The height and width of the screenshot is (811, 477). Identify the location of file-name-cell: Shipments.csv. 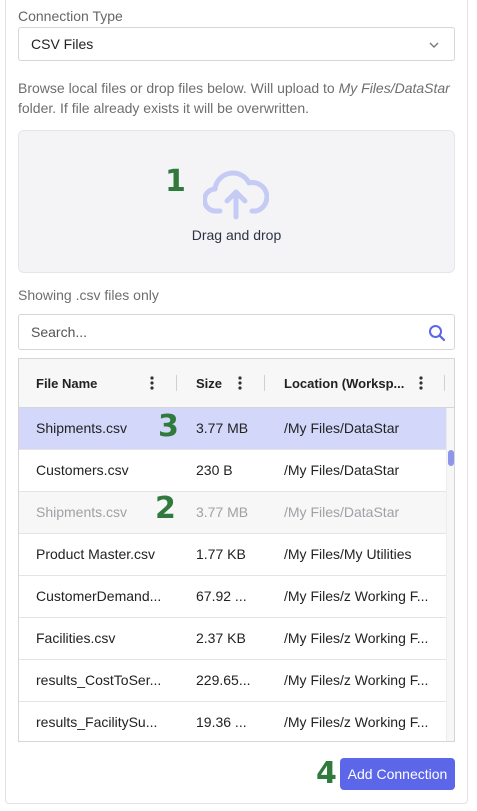
(82, 428).